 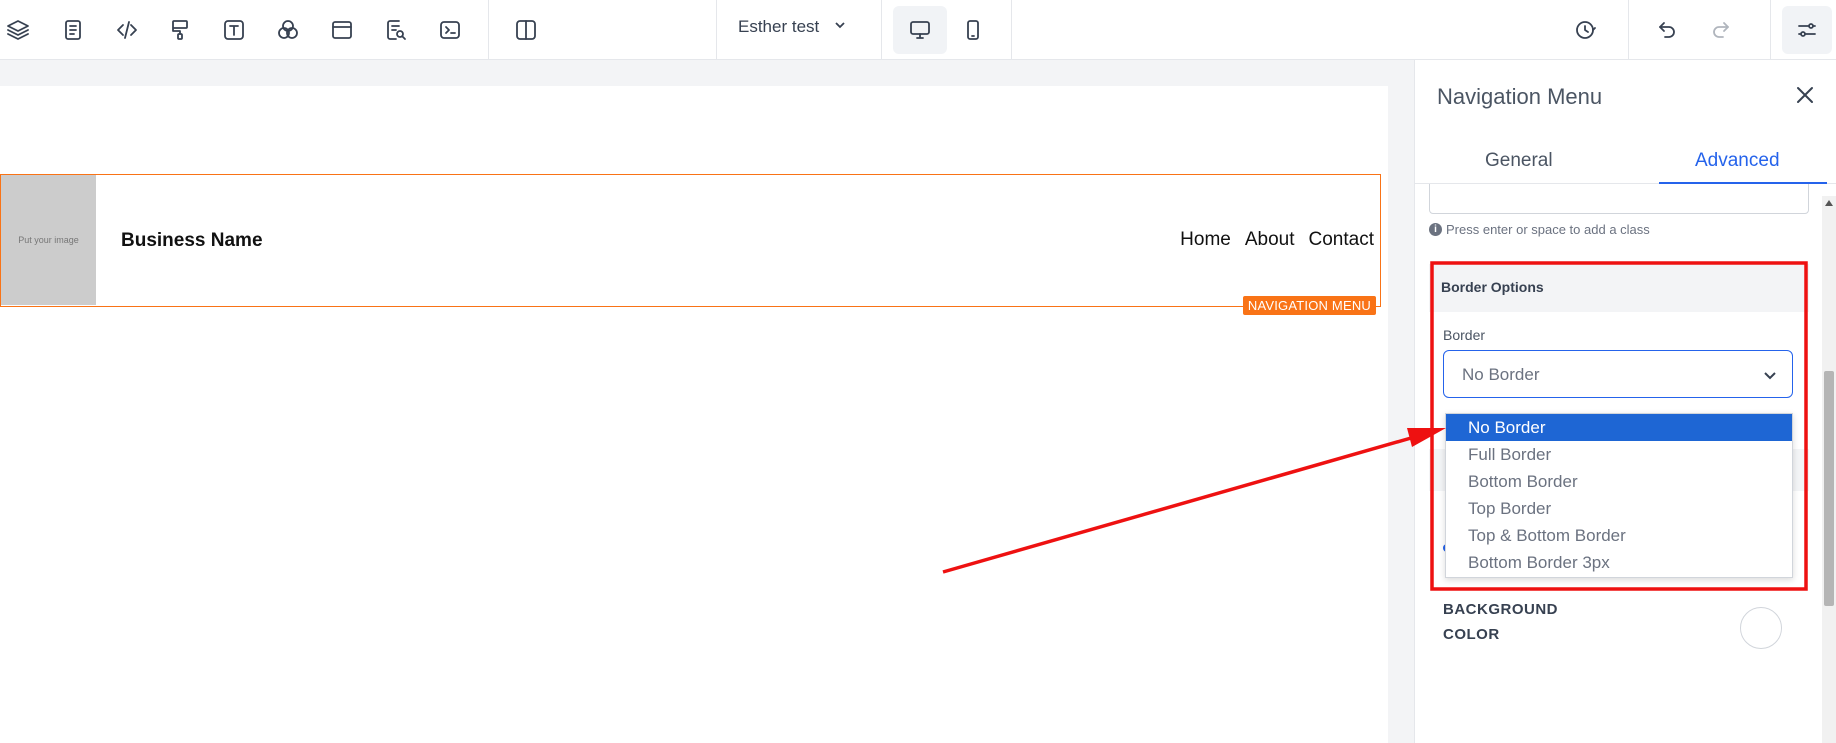 What do you see at coordinates (1585, 30) in the screenshot?
I see `history-icon` at bounding box center [1585, 30].